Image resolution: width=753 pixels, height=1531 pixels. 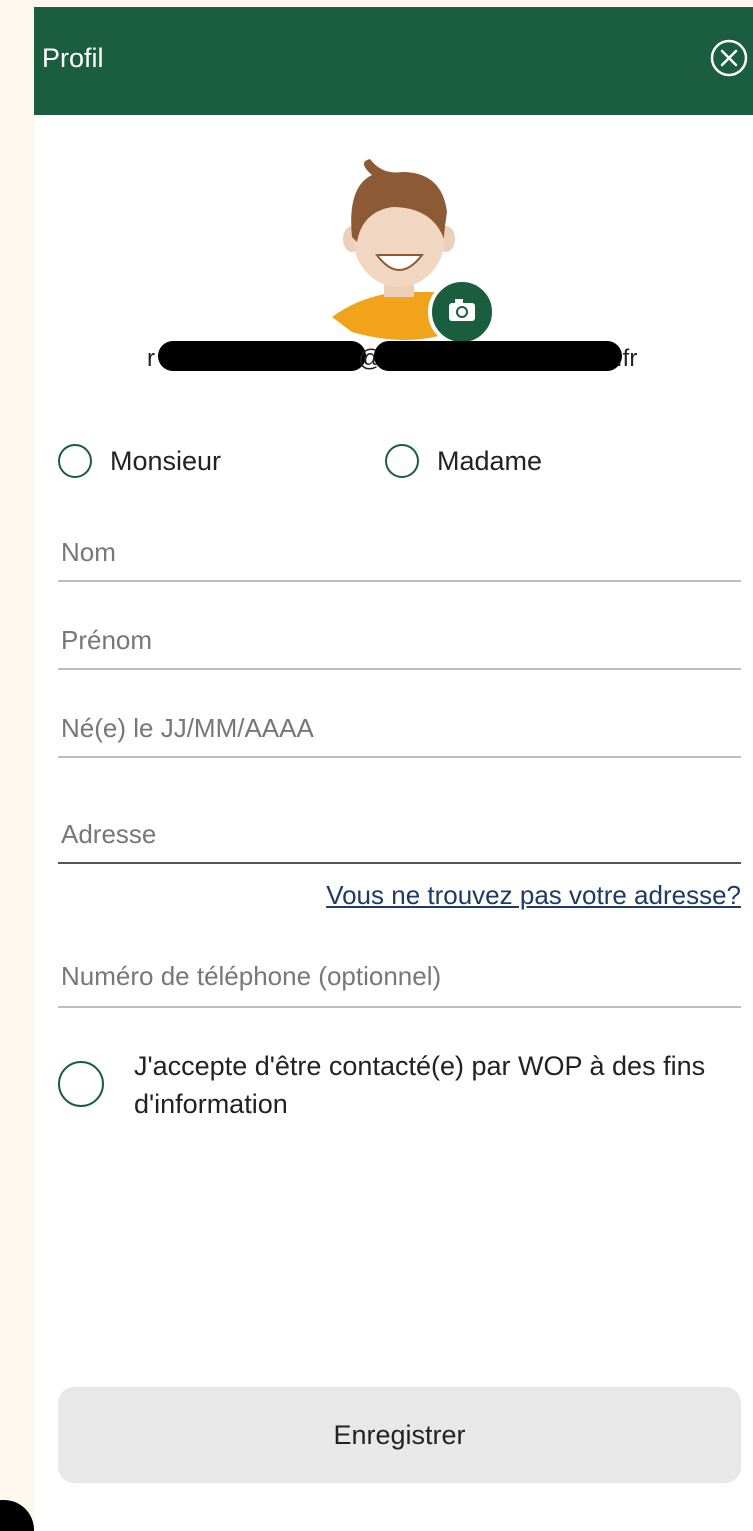 I want to click on adresse-field: Adresse, so click(x=399, y=837).